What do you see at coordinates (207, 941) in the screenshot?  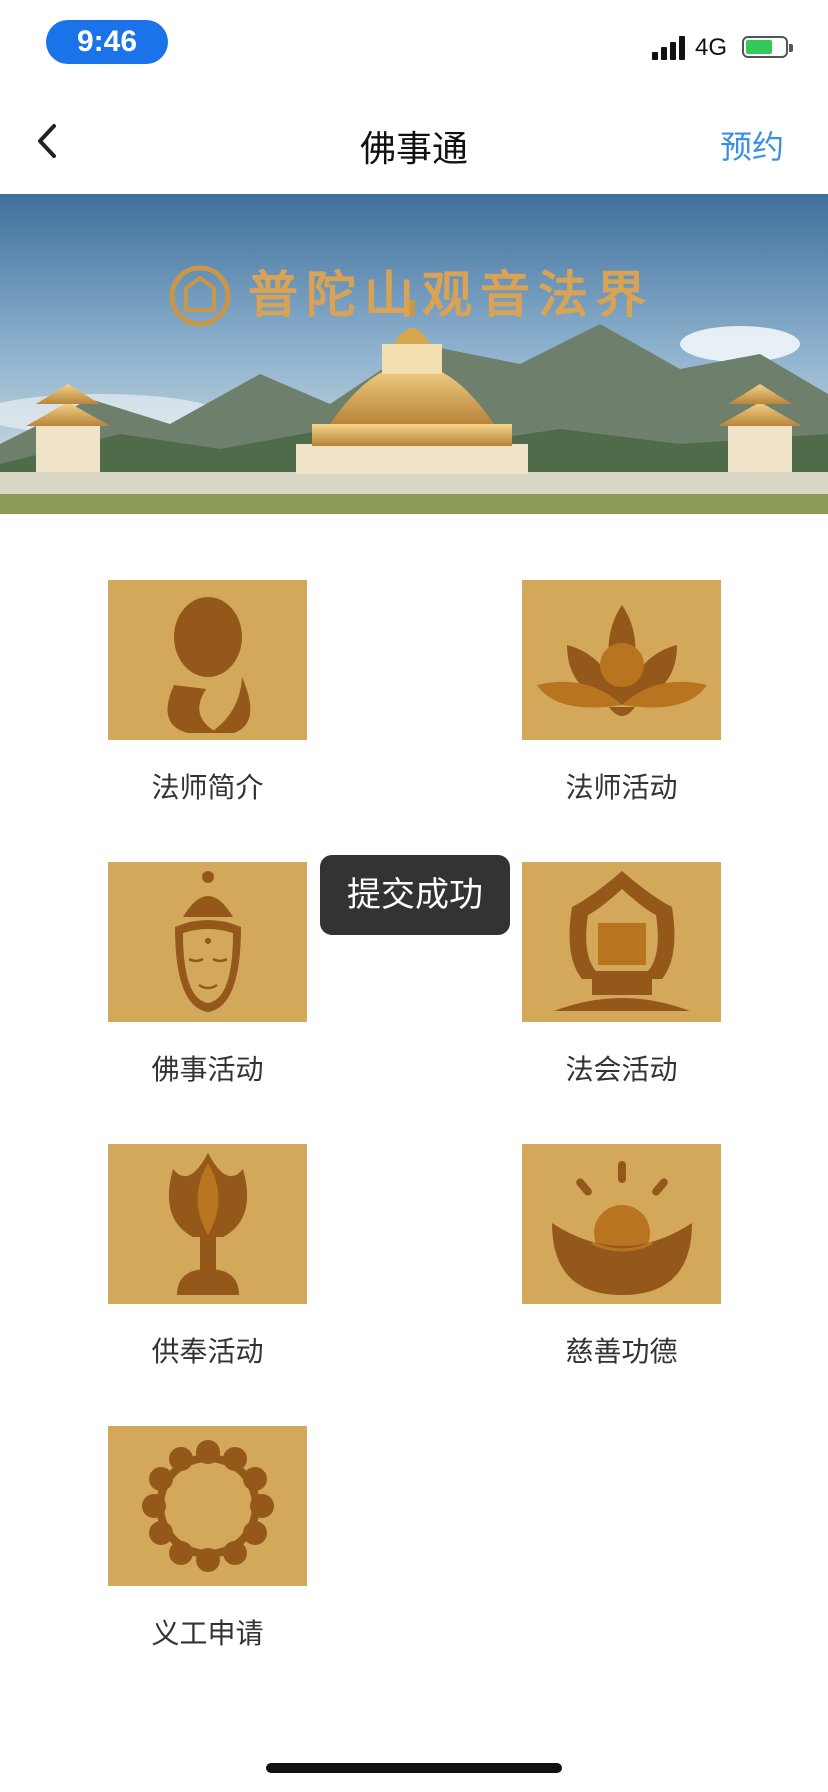 I see `buddha-head-icon` at bounding box center [207, 941].